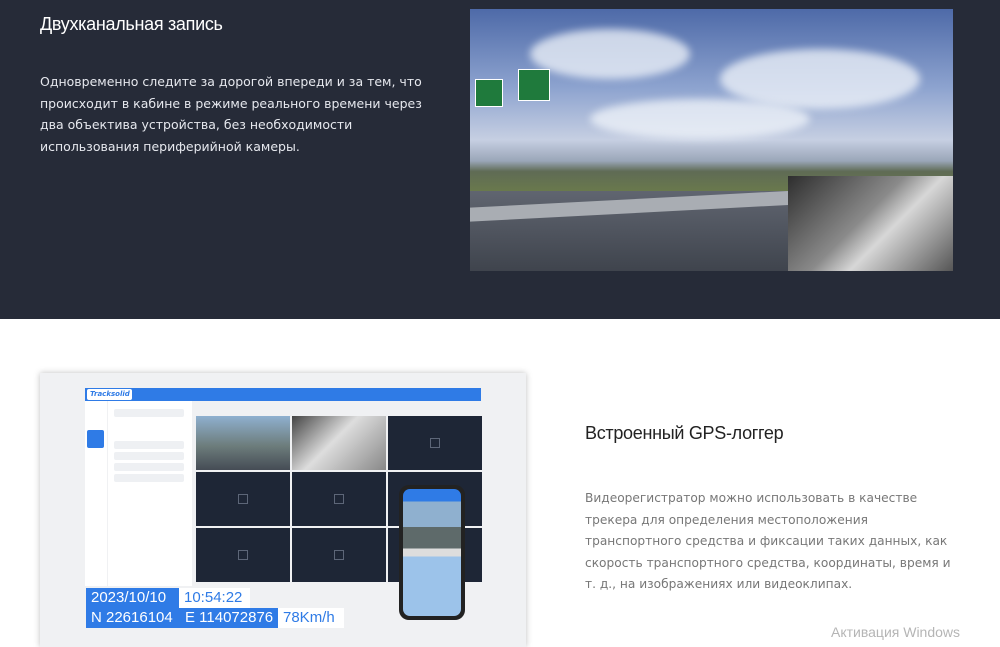 The image size is (1000, 647). Describe the element at coordinates (109, 394) in the screenshot. I see `app-logo: Tracksolid` at that location.